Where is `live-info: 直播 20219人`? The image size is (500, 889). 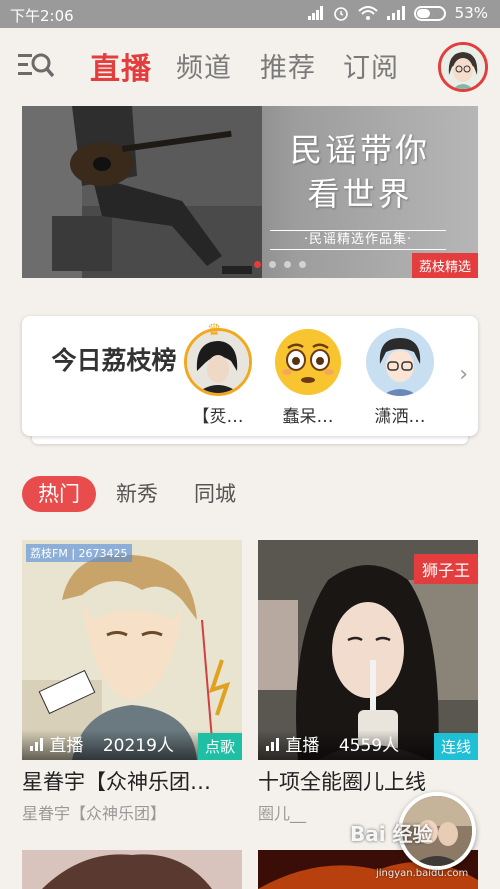
live-info: 直播 20219人 is located at coordinates (102, 743).